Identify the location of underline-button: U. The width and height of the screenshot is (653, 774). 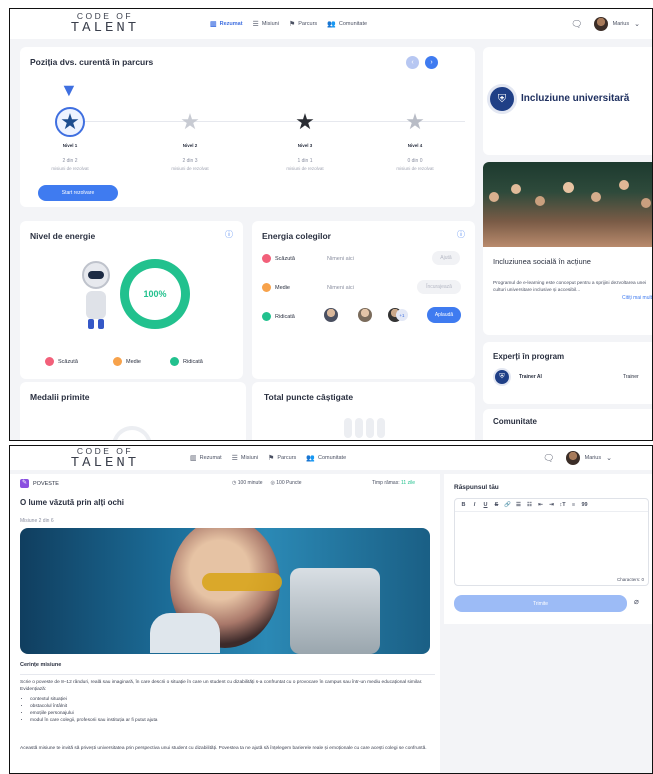
(485, 505).